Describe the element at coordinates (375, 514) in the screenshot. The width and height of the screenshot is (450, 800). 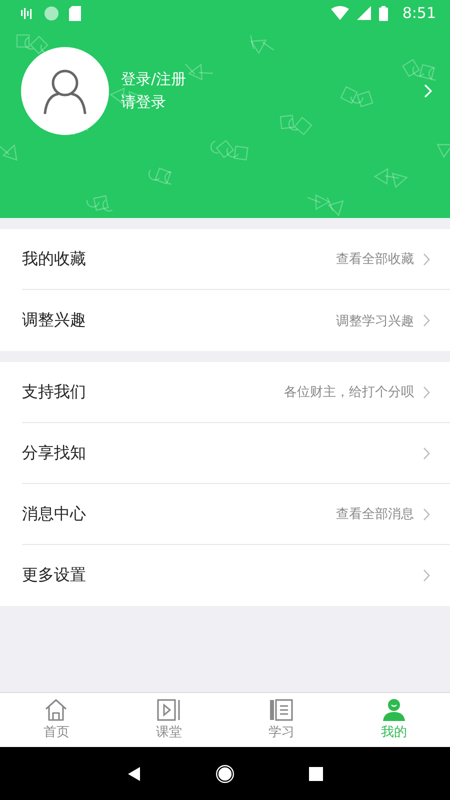
I see `menu-item-hint: 查看全部消息` at that location.